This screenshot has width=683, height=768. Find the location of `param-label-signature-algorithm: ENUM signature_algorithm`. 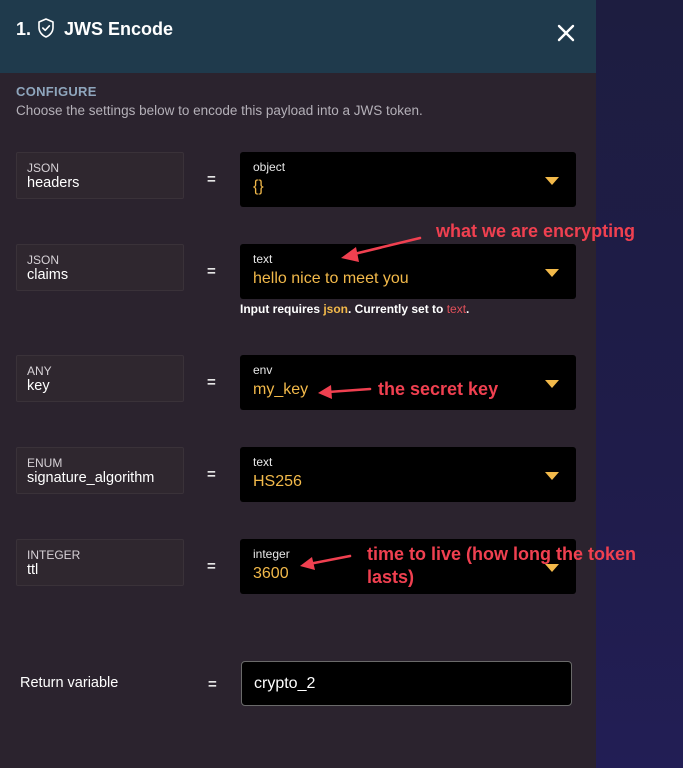

param-label-signature-algorithm: ENUM signature_algorithm is located at coordinates (100, 470).